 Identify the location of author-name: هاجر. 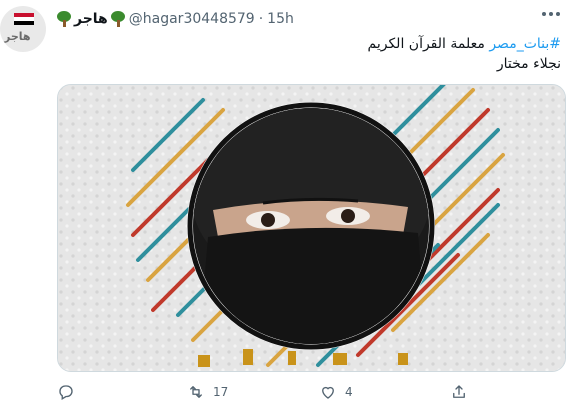
(91, 19).